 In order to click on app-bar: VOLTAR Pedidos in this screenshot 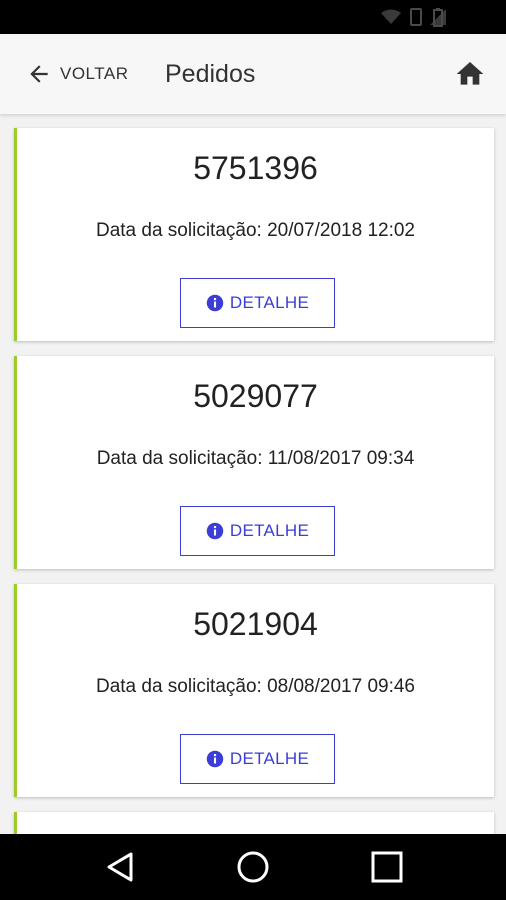, I will do `click(253, 74)`.